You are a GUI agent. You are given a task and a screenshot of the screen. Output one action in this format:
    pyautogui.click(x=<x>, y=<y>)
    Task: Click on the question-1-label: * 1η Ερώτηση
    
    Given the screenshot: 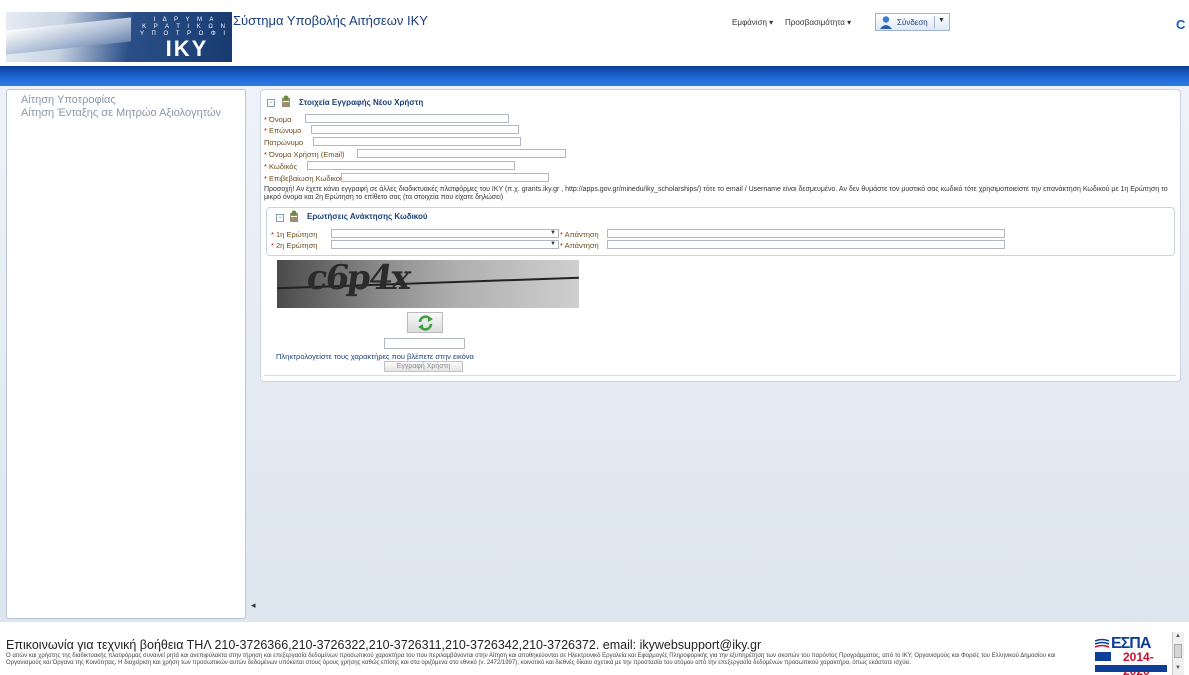 What is the action you would take?
    pyautogui.click(x=294, y=234)
    